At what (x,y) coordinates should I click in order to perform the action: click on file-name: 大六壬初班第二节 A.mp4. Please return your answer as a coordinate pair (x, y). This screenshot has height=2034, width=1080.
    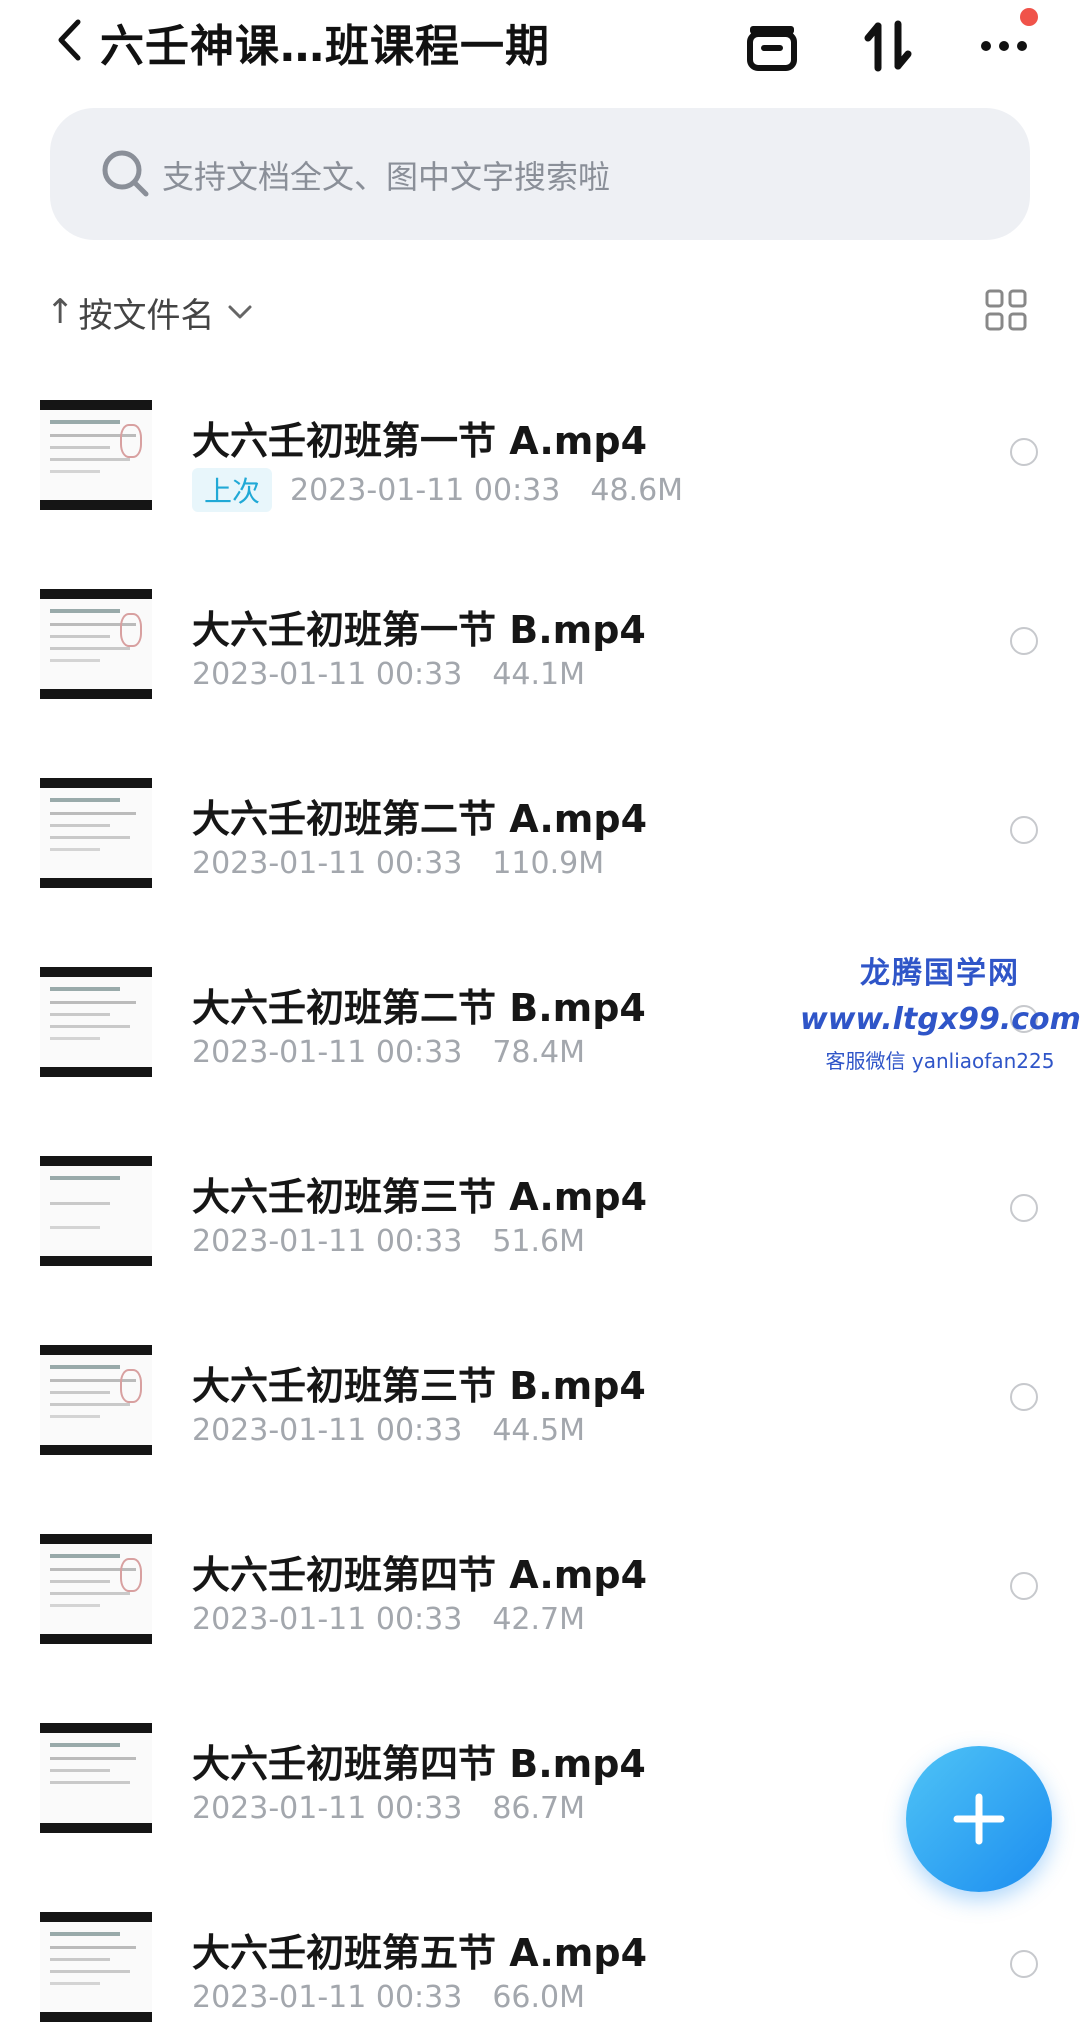
    Looking at the image, I should click on (420, 819).